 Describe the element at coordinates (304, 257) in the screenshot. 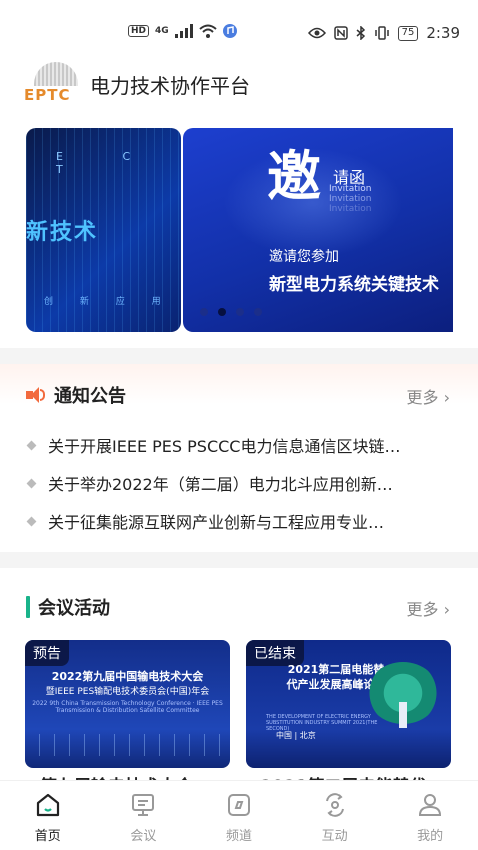

I see `slide-line1: 邀请您参加` at that location.